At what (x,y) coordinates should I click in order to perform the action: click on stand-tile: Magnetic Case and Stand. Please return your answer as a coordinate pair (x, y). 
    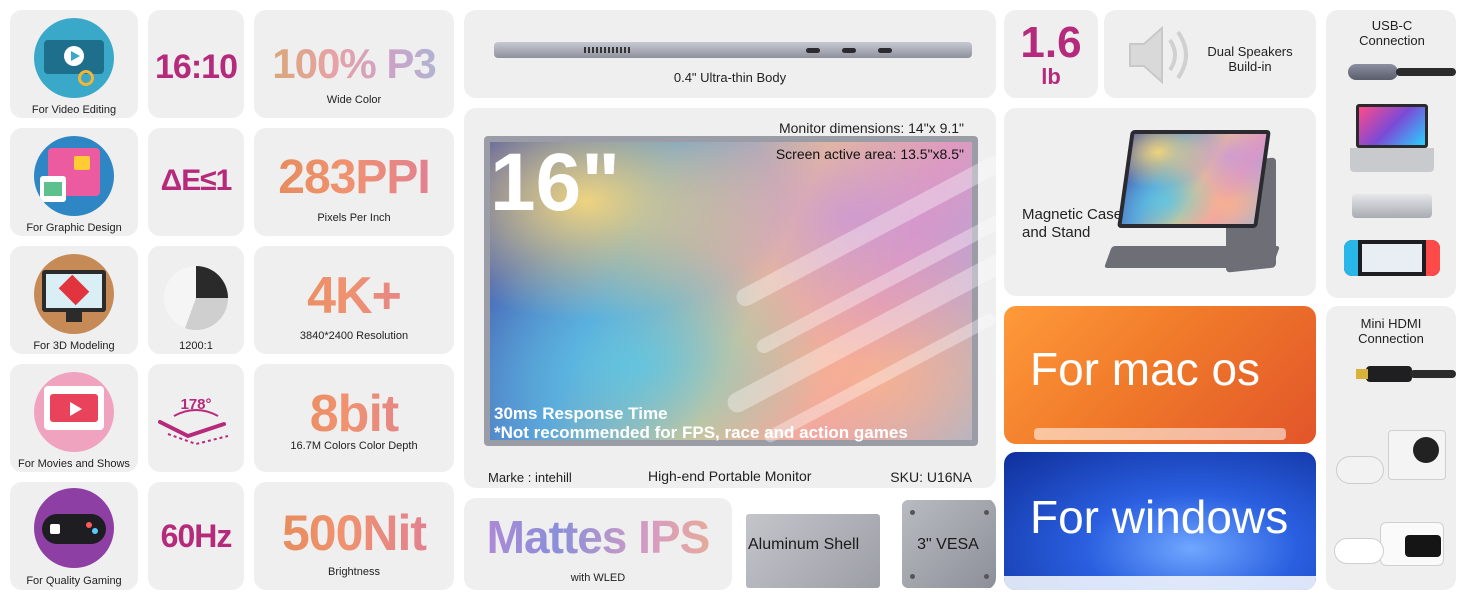
    Looking at the image, I should click on (1160, 202).